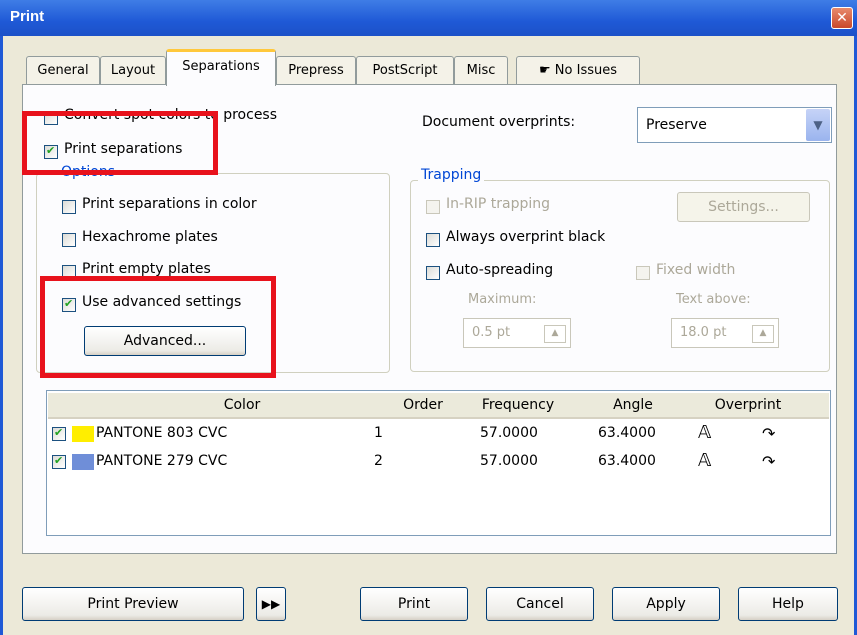 The image size is (857, 635). Describe the element at coordinates (517, 333) in the screenshot. I see `maximum-spinner: 0.5 pt ▲` at that location.